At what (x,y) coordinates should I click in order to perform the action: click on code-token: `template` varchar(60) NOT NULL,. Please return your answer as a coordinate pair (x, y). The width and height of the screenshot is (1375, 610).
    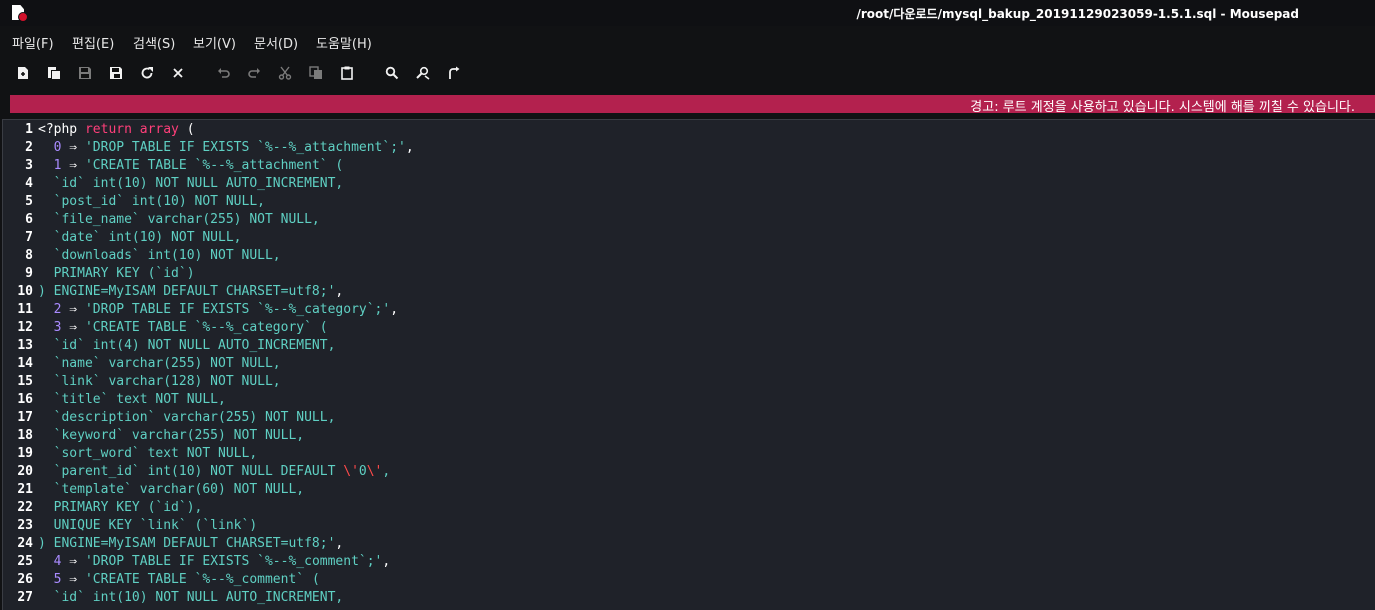
    Looking at the image, I should click on (171, 489).